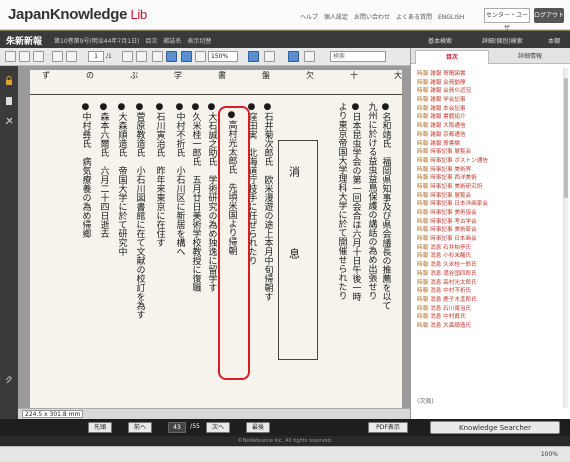  Describe the element at coordinates (100, 427) in the screenshot. I see `first-page-button: 先頭` at that location.